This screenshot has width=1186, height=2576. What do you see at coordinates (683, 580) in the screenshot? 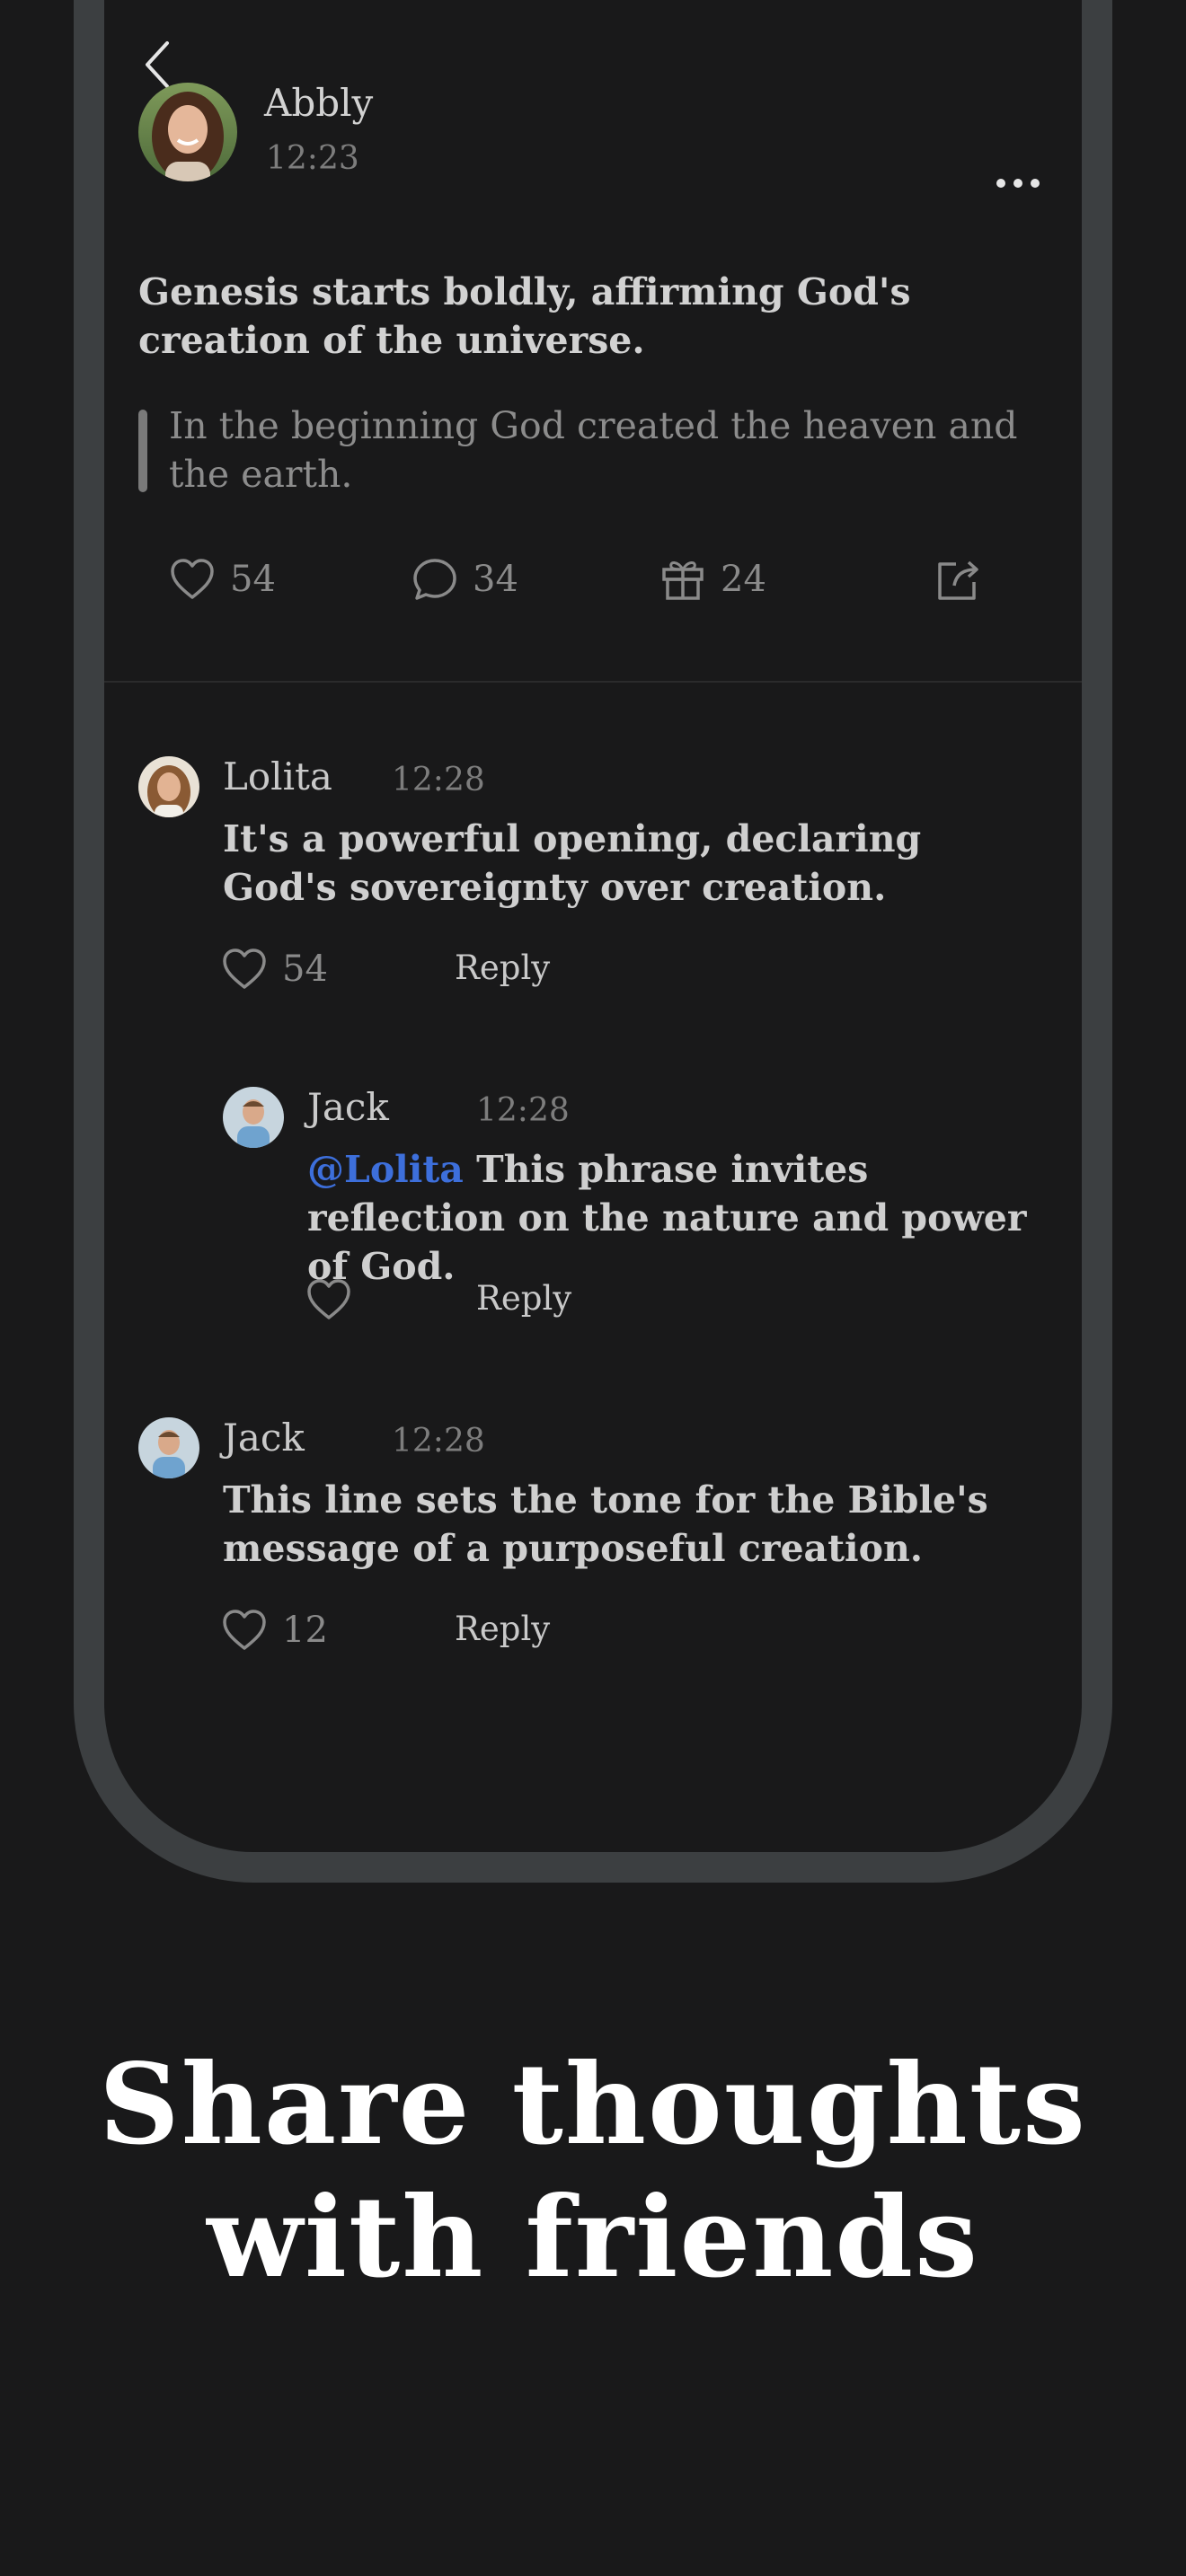
I see `gift-icon` at bounding box center [683, 580].